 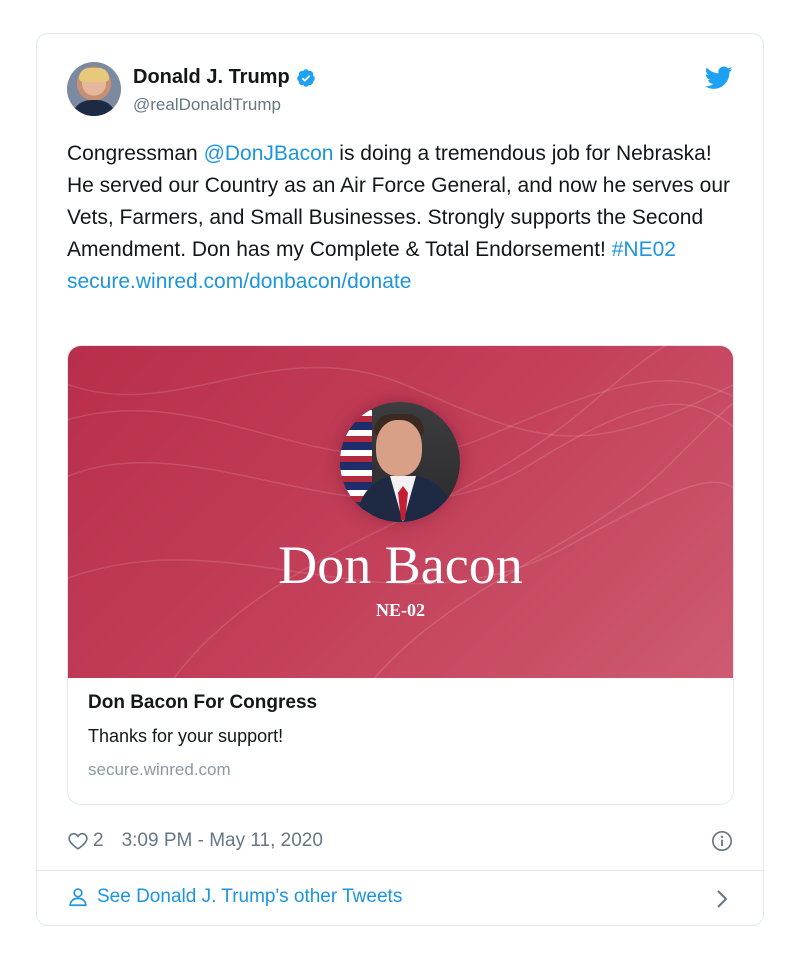 What do you see at coordinates (186, 736) in the screenshot?
I see `link-preview-description: Thanks for your support!` at bounding box center [186, 736].